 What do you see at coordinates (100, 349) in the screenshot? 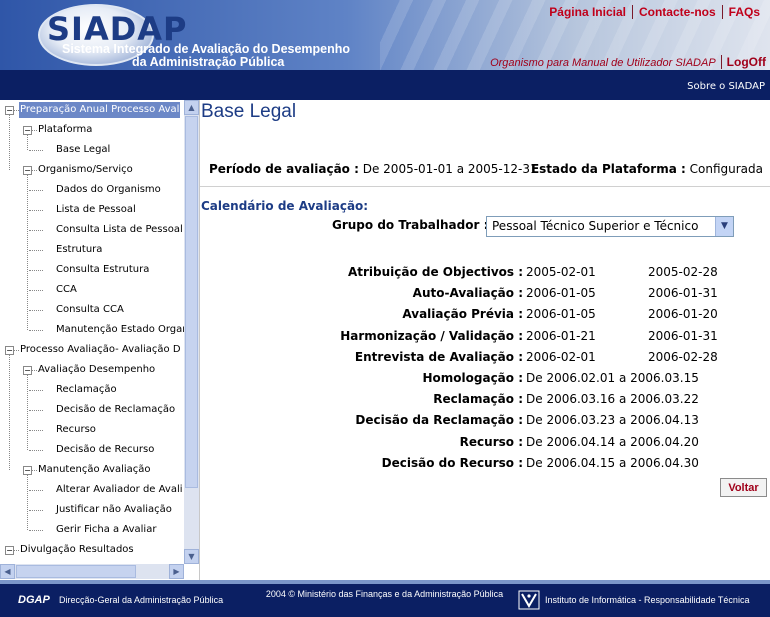
I see `tree-item-label: Processo Avaliação- Avaliação D` at bounding box center [100, 349].